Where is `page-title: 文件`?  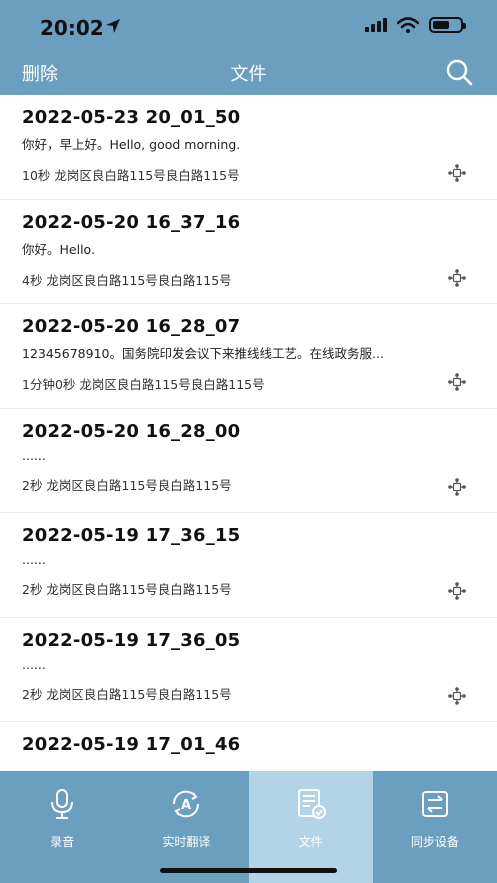 page-title: 文件 is located at coordinates (248, 74).